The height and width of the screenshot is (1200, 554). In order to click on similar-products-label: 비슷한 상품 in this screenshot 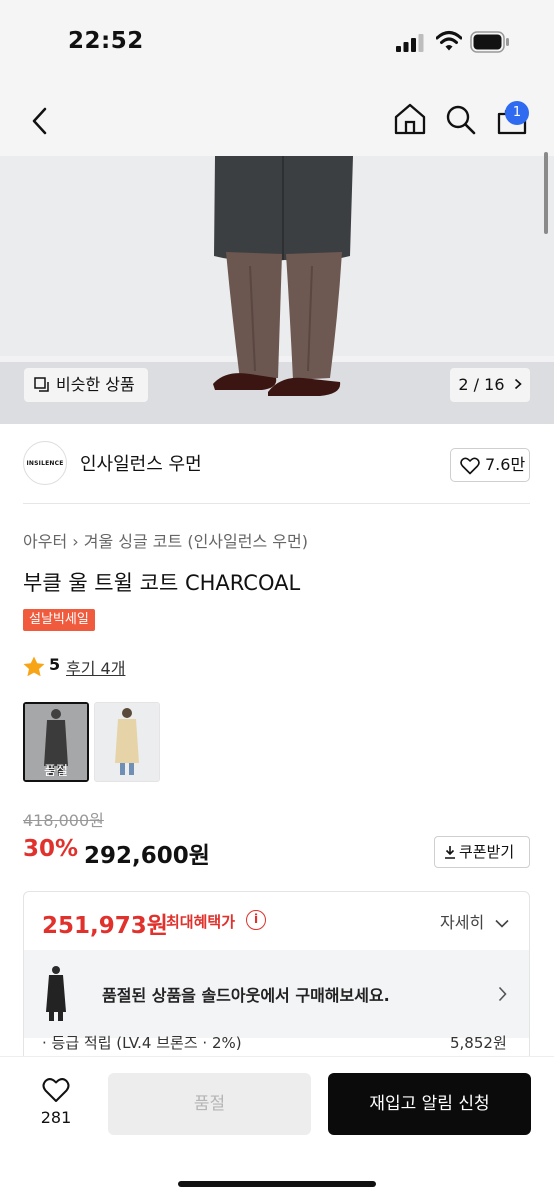, I will do `click(95, 384)`.